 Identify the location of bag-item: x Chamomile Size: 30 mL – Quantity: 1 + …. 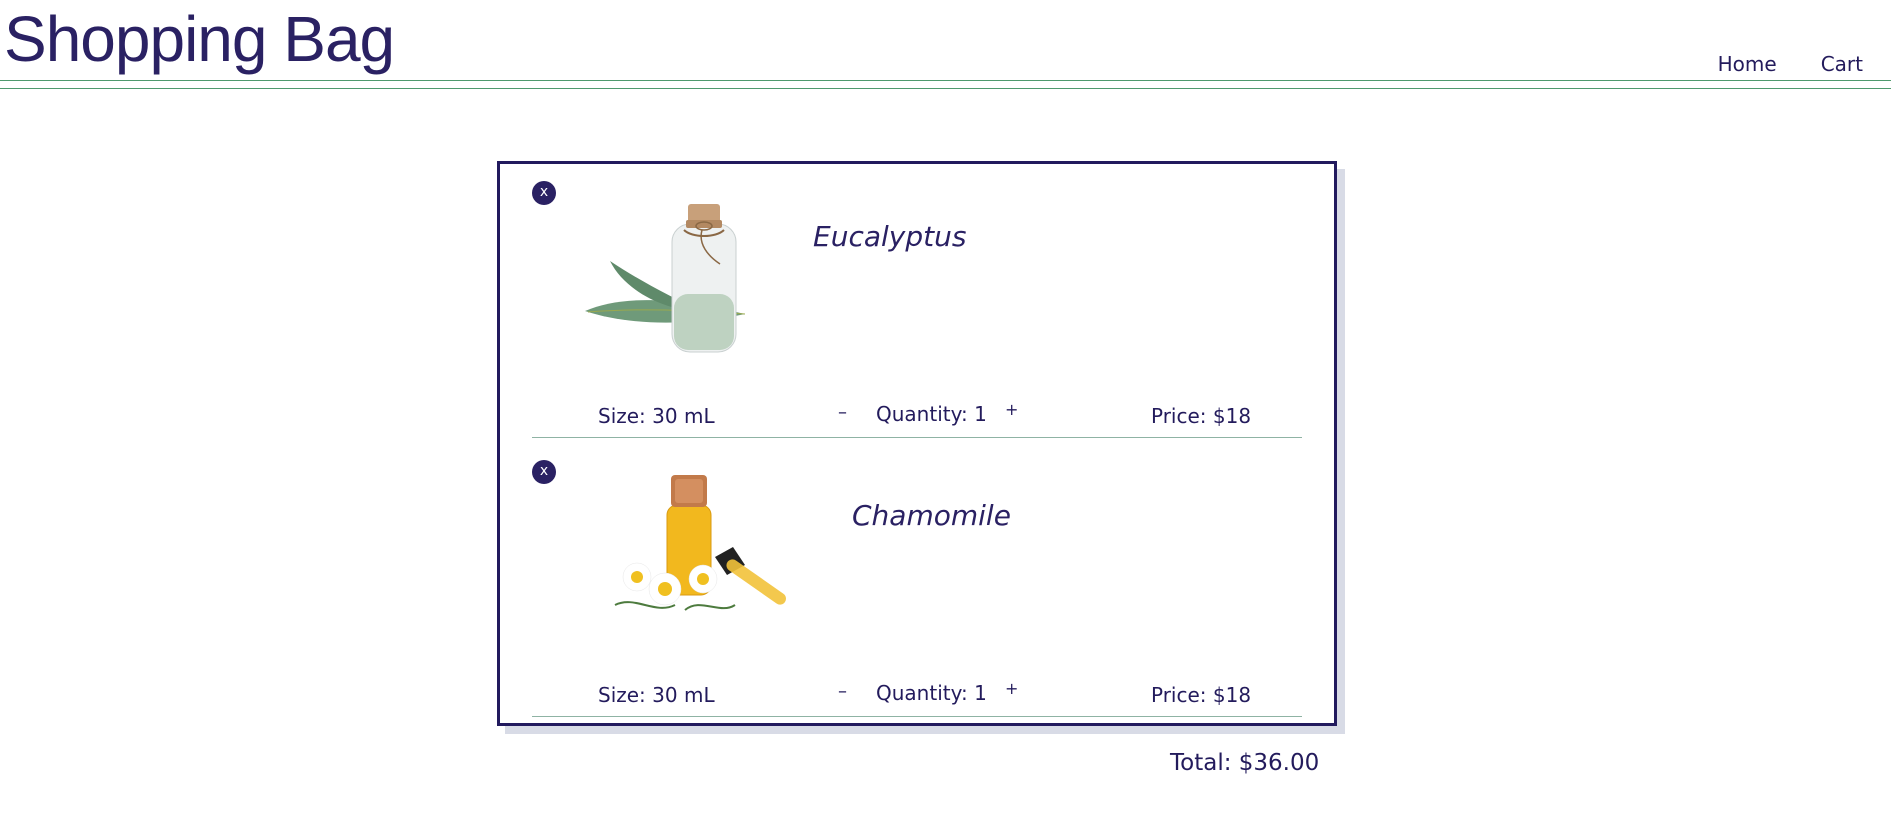
(917, 582).